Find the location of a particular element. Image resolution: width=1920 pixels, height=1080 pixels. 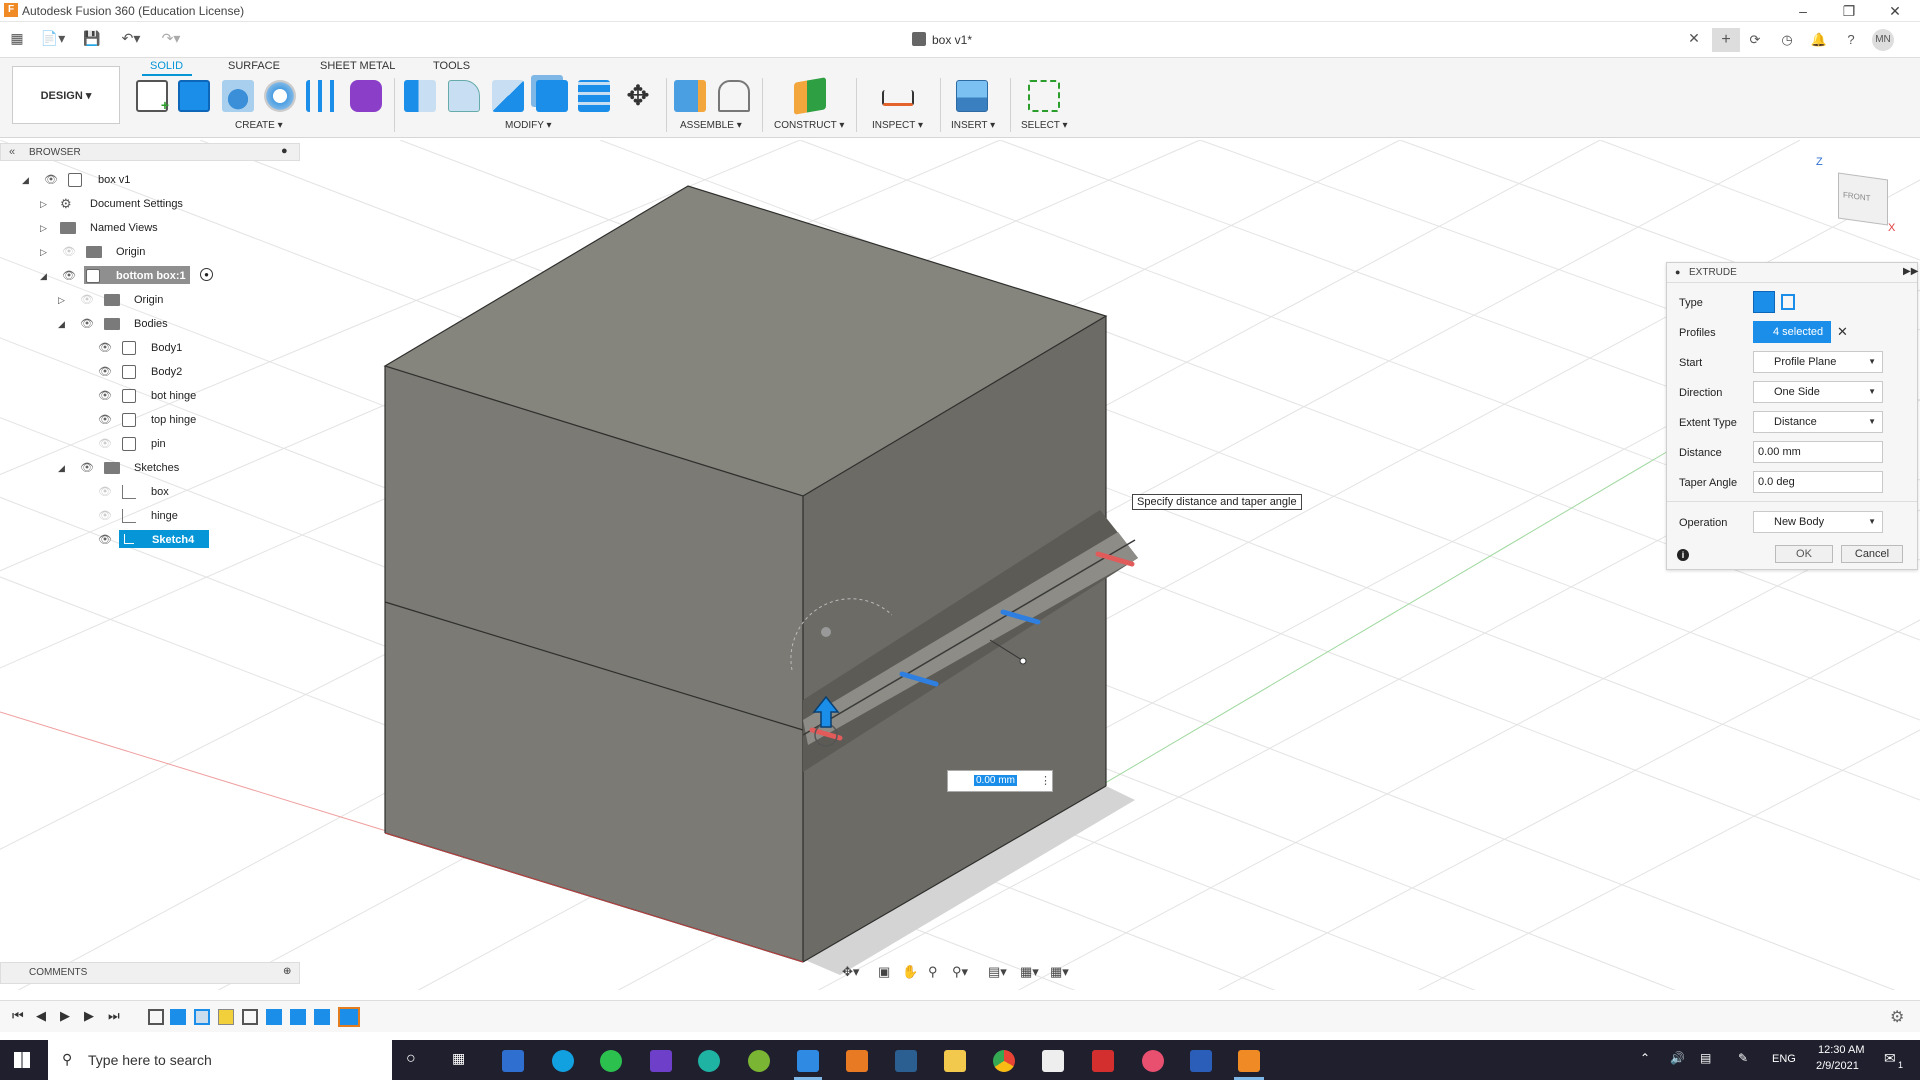

action-center-icon: ✉ is located at coordinates (1890, 1058).